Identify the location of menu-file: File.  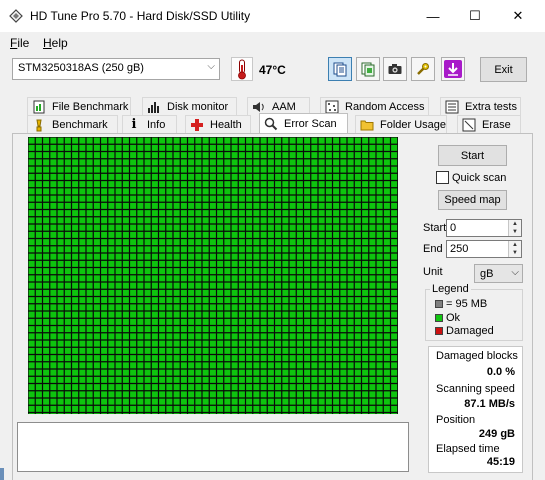
(19, 43).